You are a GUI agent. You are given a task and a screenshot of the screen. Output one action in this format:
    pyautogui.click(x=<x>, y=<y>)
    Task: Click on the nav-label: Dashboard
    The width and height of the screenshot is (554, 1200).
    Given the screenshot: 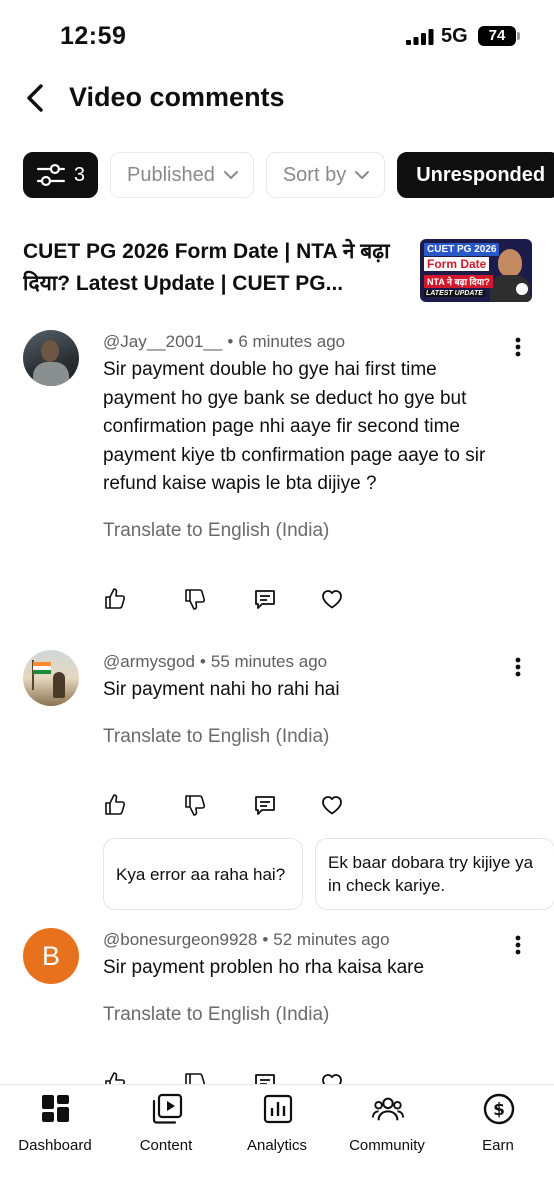 What is the action you would take?
    pyautogui.click(x=55, y=1145)
    